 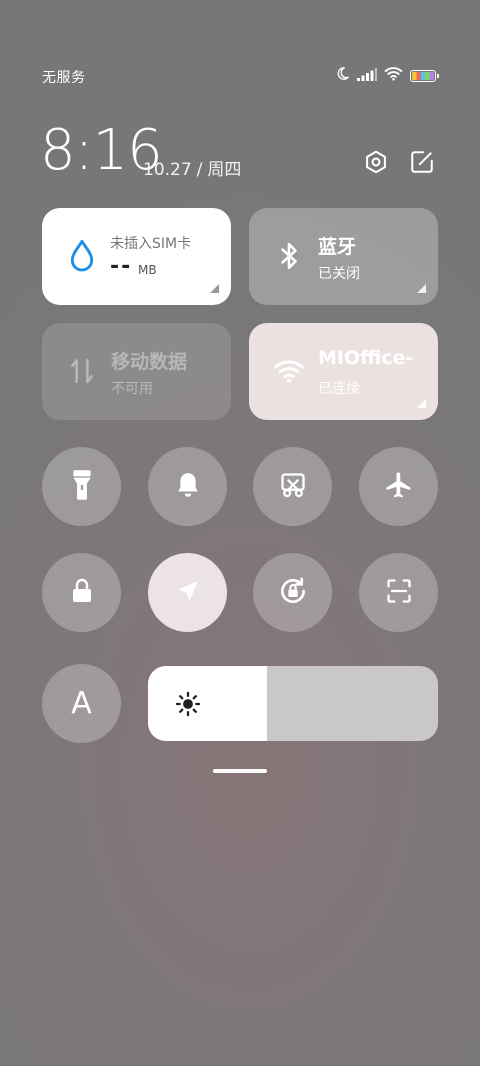 What do you see at coordinates (367, 75) in the screenshot?
I see `signal-icon` at bounding box center [367, 75].